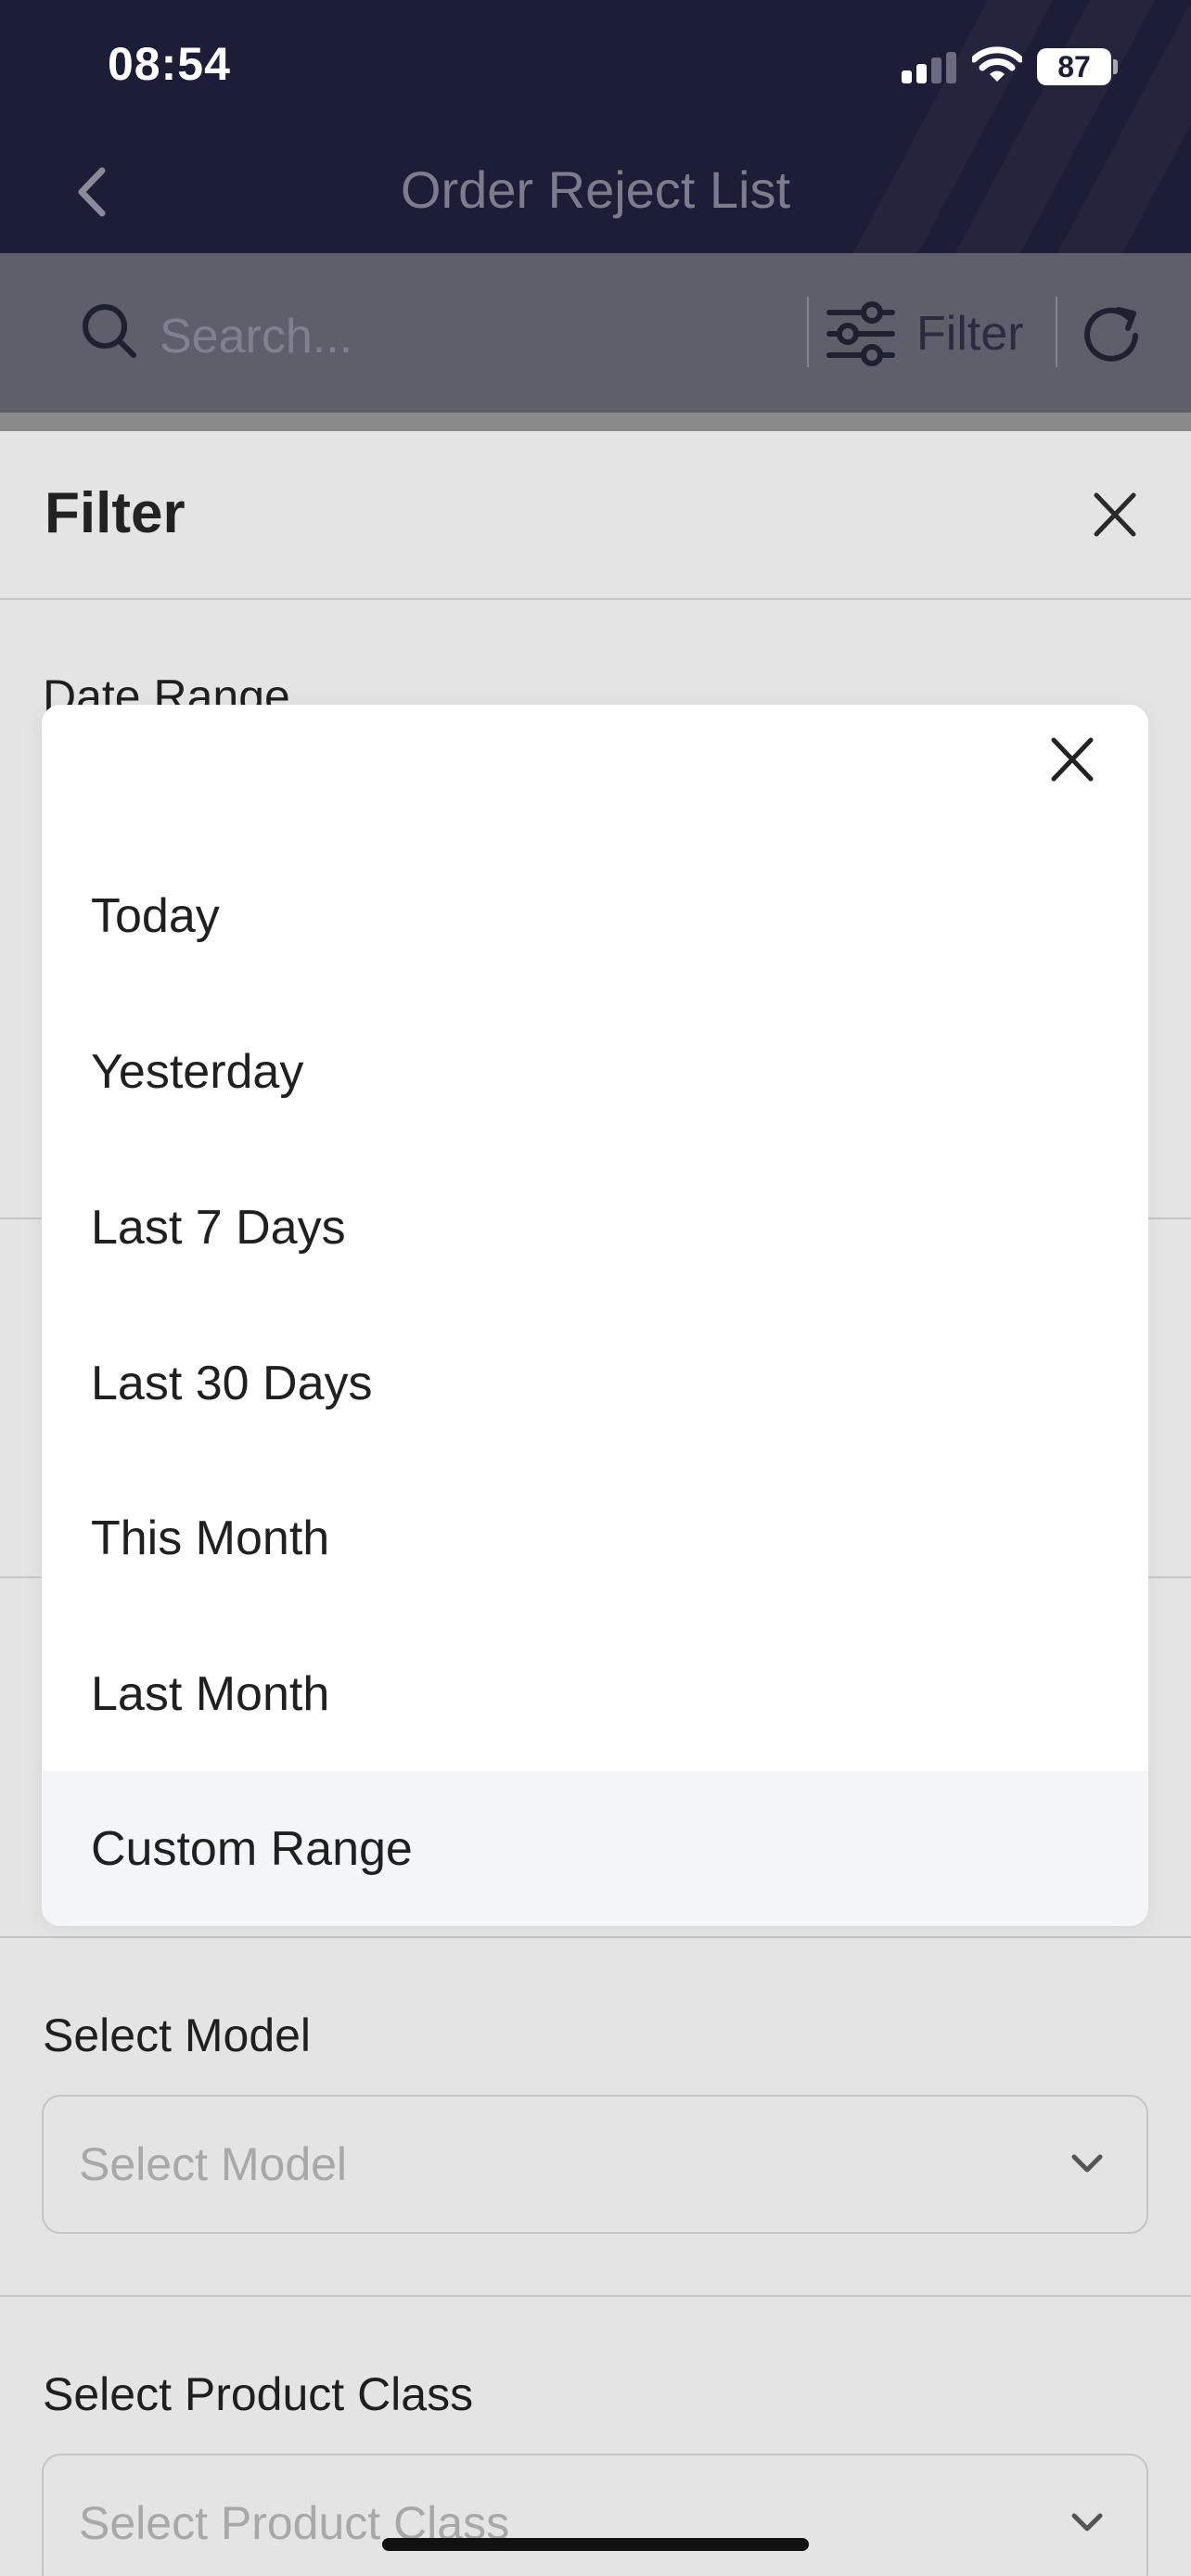  What do you see at coordinates (595, 2515) in the screenshot?
I see `select-product-class-dropdown: Select Product Class` at bounding box center [595, 2515].